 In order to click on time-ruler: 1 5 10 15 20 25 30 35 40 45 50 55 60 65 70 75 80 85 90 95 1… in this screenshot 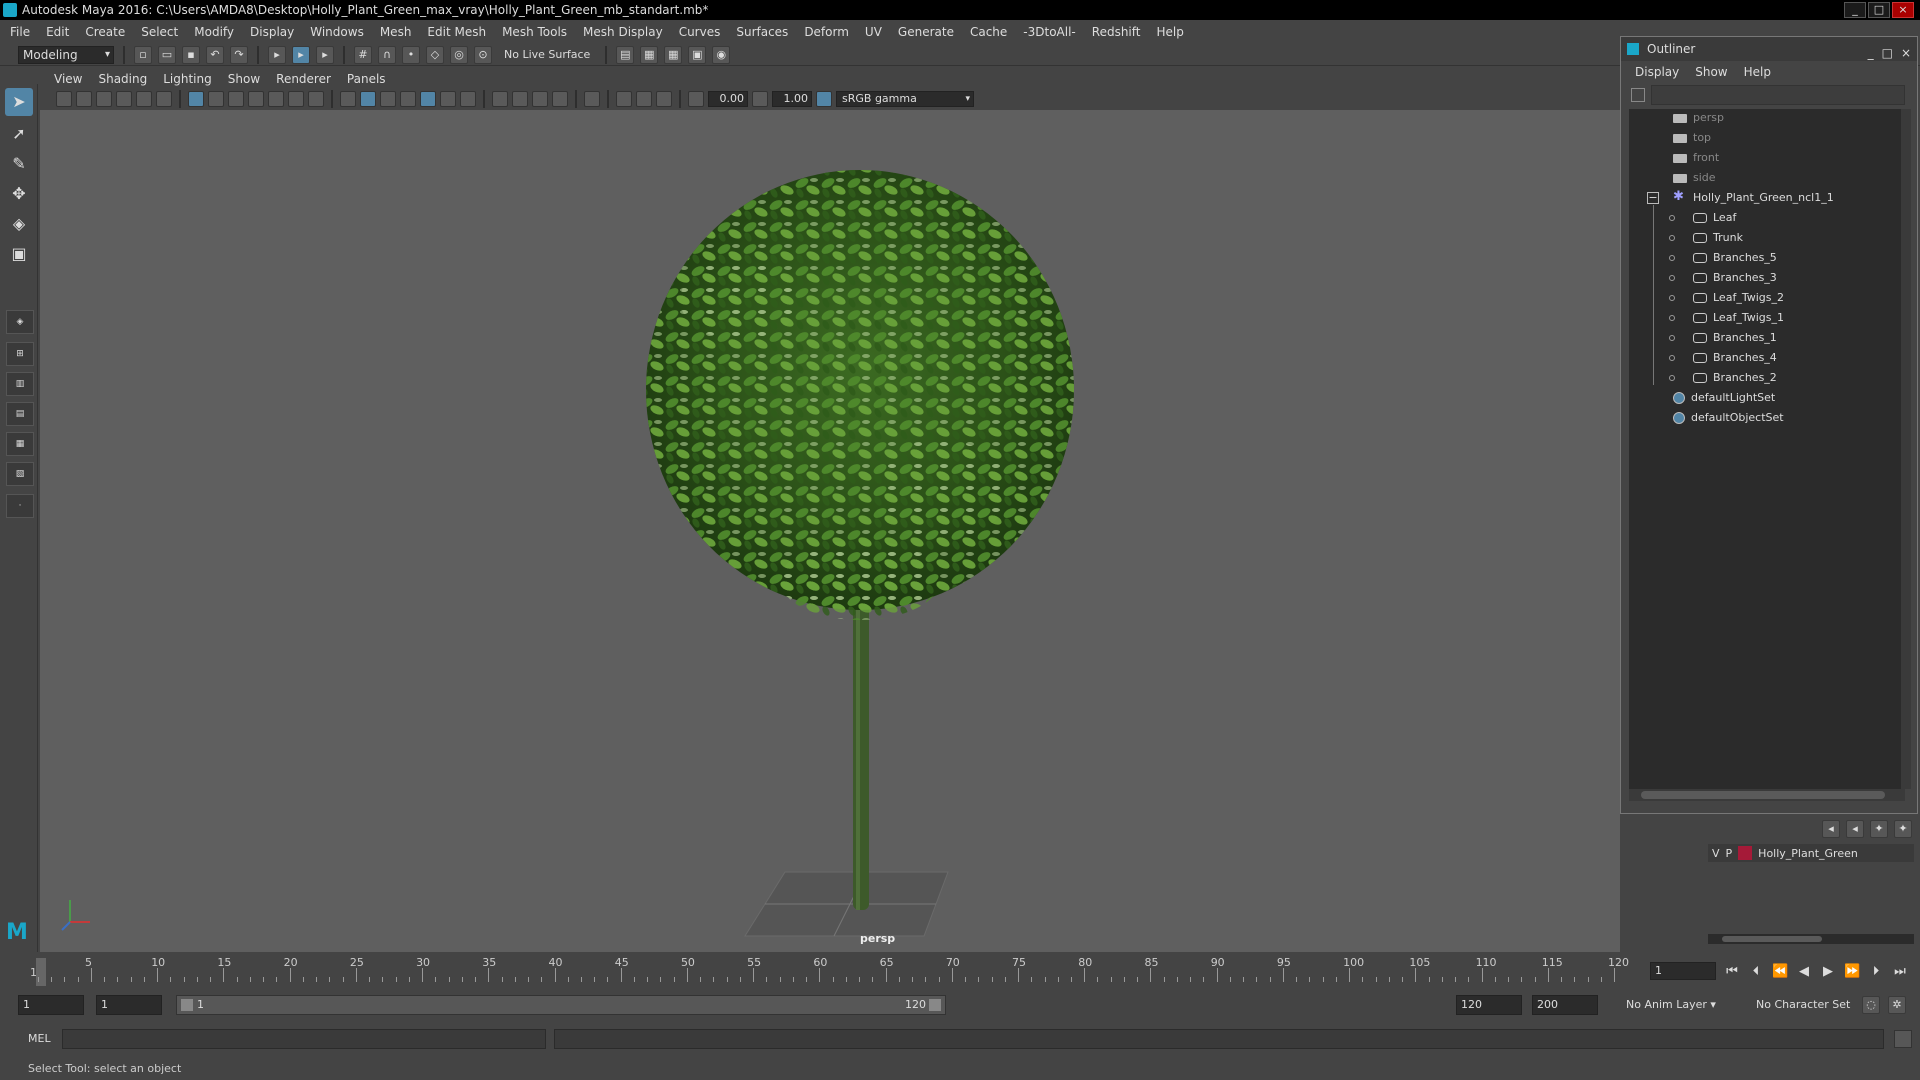, I will do `click(834, 971)`.